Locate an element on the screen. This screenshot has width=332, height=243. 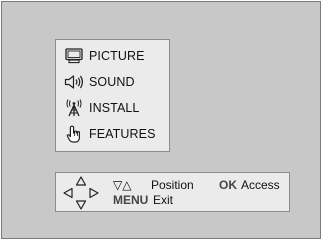
menu-item-install: INSTALL is located at coordinates (102, 108).